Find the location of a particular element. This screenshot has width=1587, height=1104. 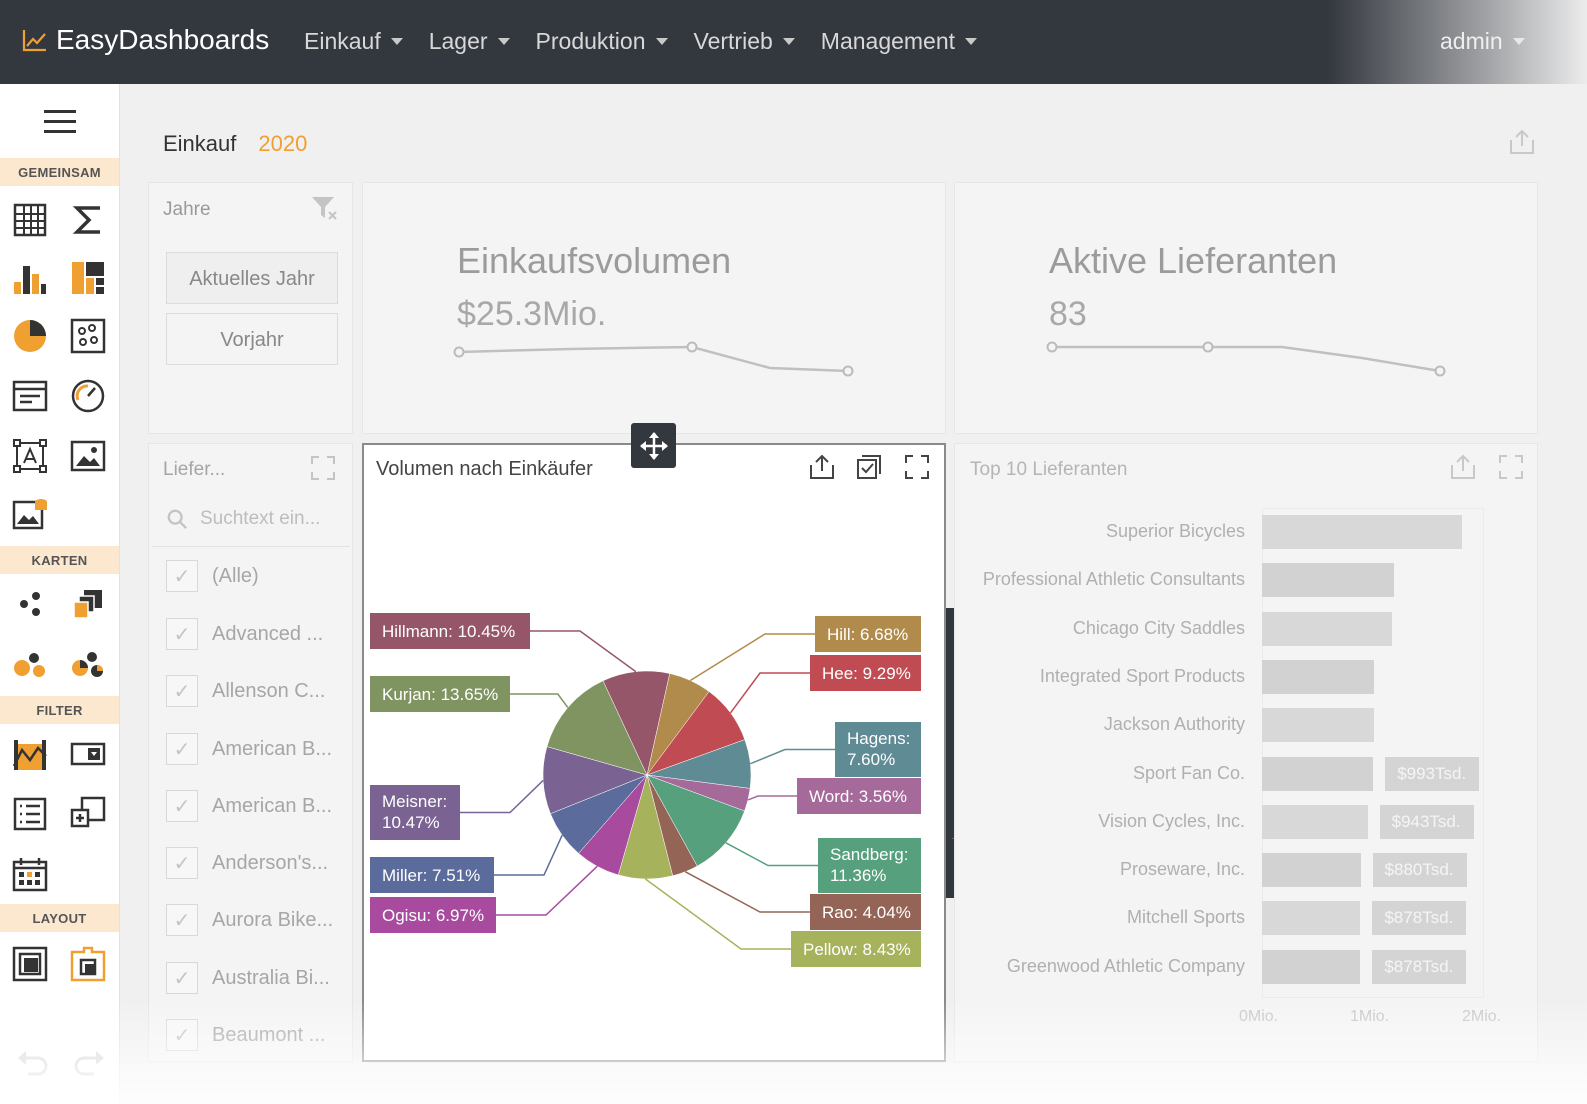

bar-value-label: $943Tsd. is located at coordinates (1426, 821).